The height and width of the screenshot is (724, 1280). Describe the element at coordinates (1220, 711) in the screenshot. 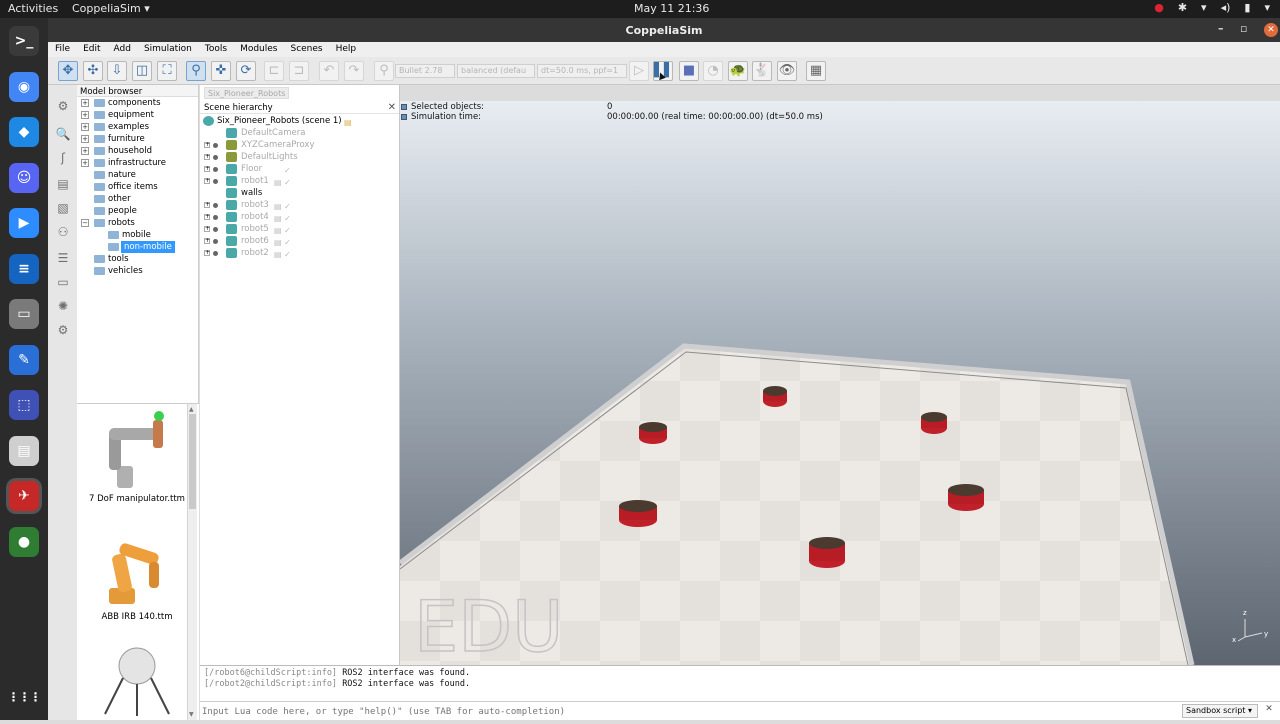

I see `script-mode-select: Sandbox script ▾` at that location.